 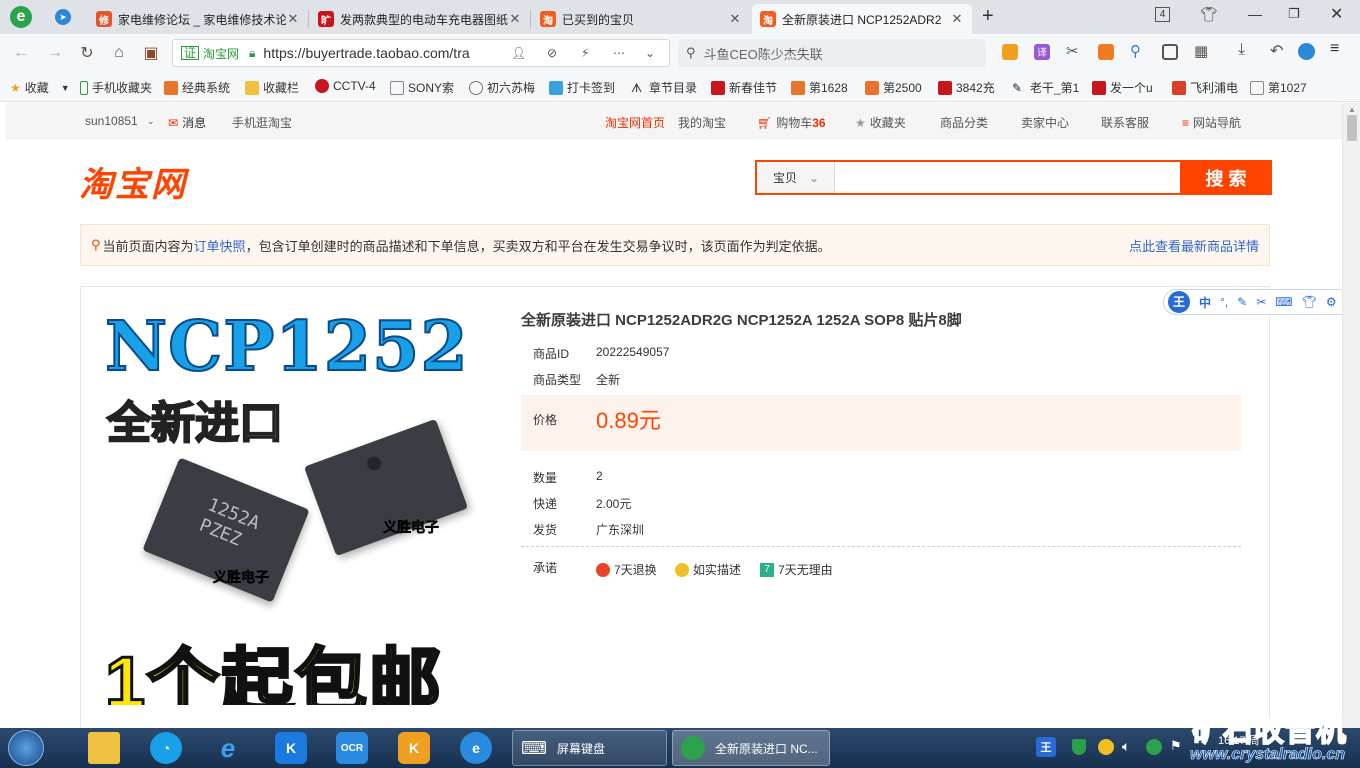 I want to click on home-icon: ⌂, so click(x=119, y=53).